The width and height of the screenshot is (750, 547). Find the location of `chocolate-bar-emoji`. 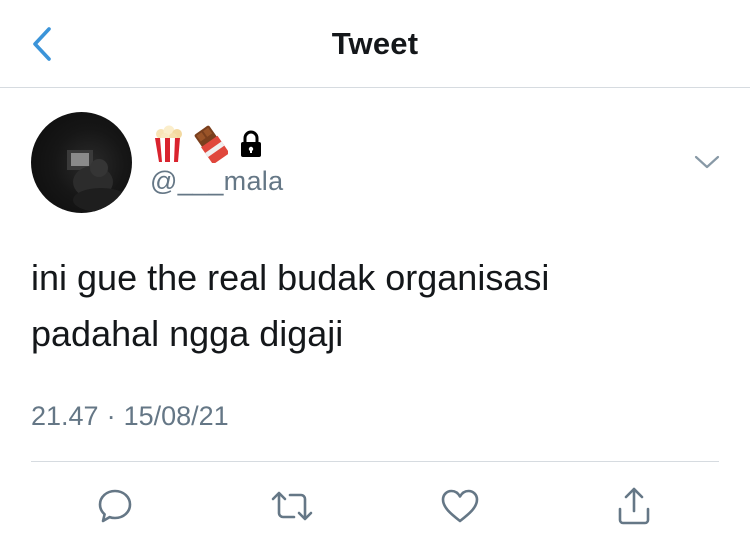

chocolate-bar-emoji is located at coordinates (211, 144).